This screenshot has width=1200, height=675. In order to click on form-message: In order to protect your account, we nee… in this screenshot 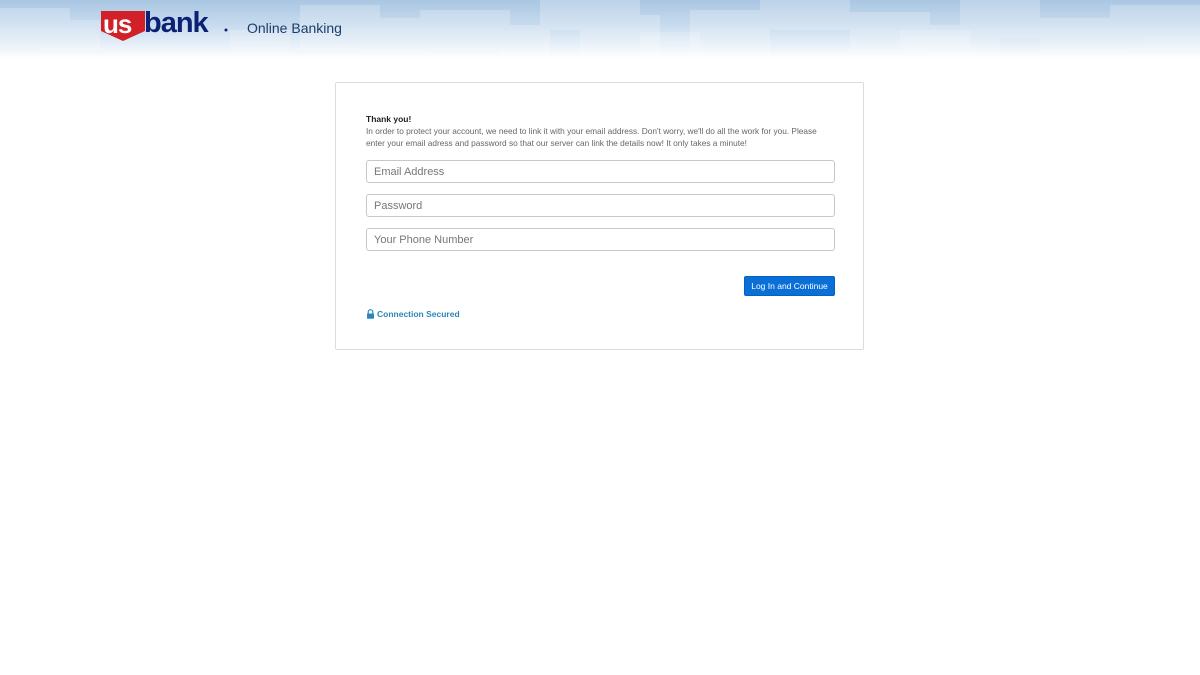, I will do `click(591, 137)`.